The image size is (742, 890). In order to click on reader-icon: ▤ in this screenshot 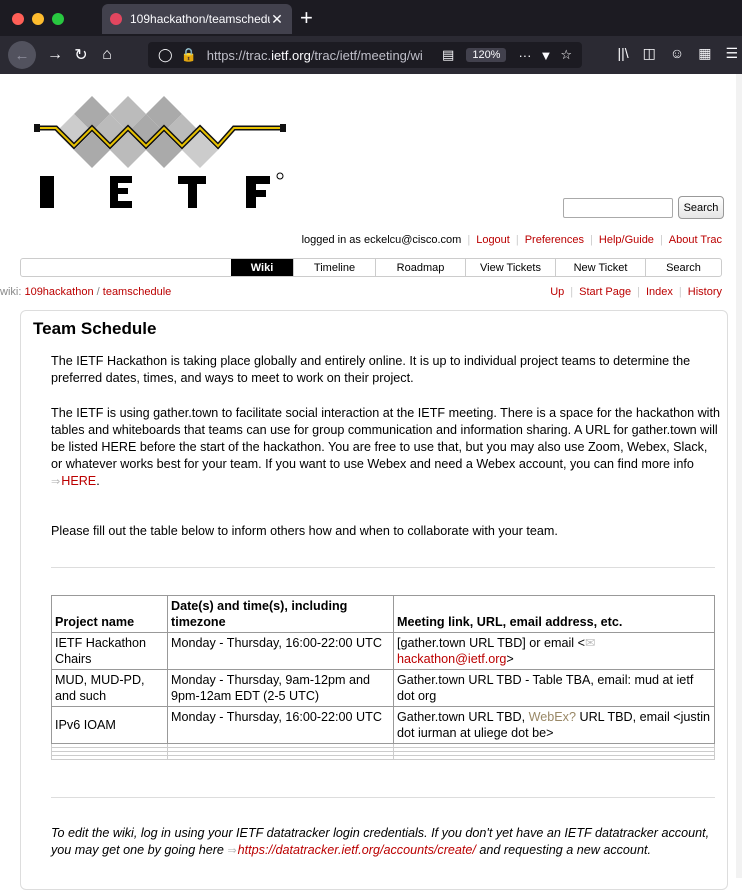, I will do `click(448, 55)`.